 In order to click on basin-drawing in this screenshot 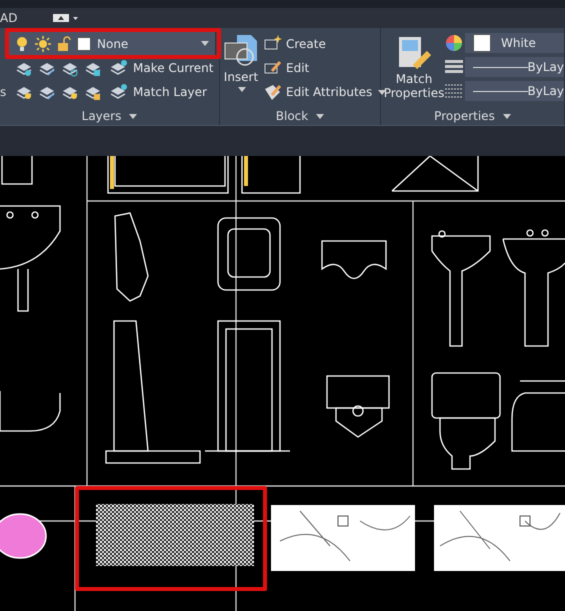, I will do `click(23, 536)`.